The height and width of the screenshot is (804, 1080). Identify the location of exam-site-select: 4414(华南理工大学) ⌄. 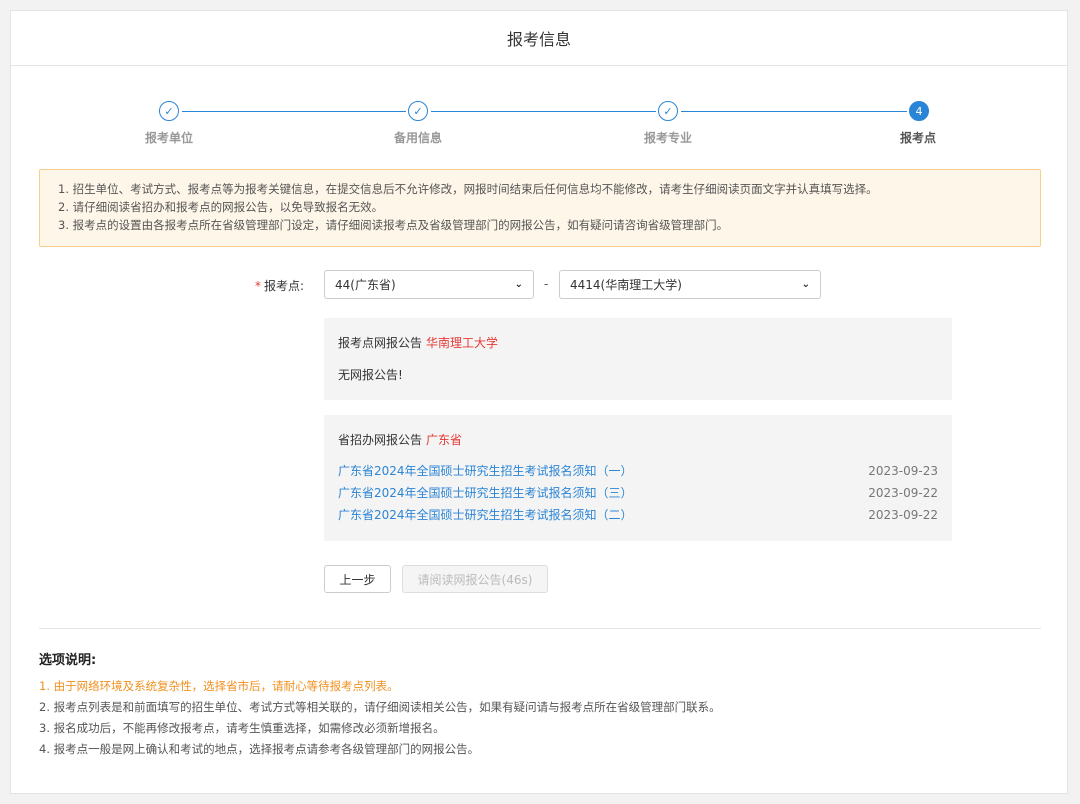
(690, 284).